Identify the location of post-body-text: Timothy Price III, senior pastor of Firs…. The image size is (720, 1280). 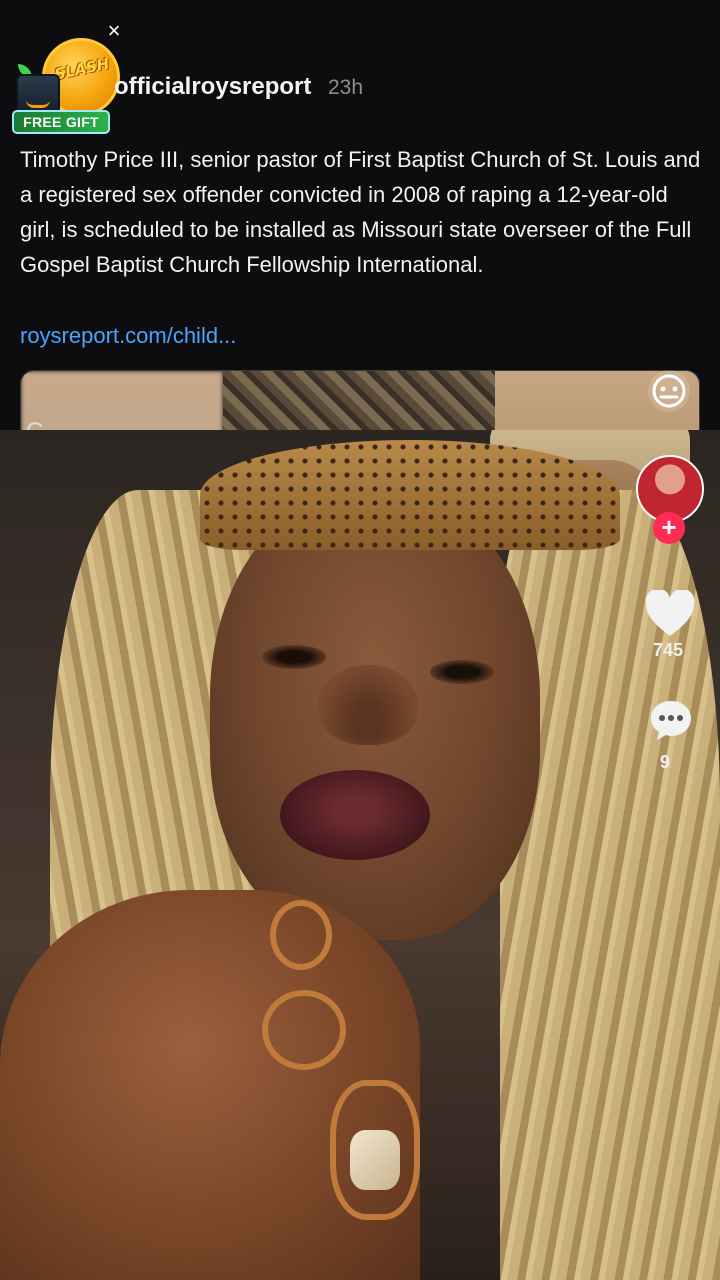
(360, 212).